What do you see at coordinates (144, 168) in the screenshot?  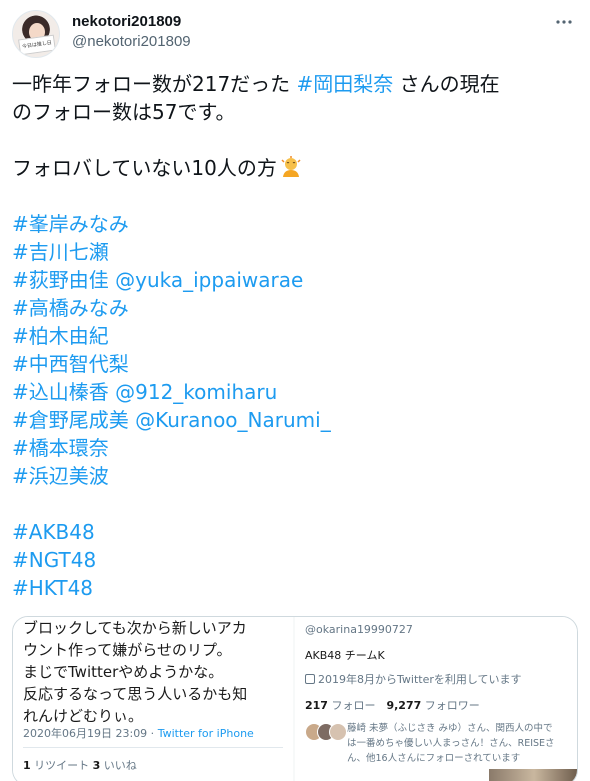 I see `tweet-text: フォロバしていない10人の方` at bounding box center [144, 168].